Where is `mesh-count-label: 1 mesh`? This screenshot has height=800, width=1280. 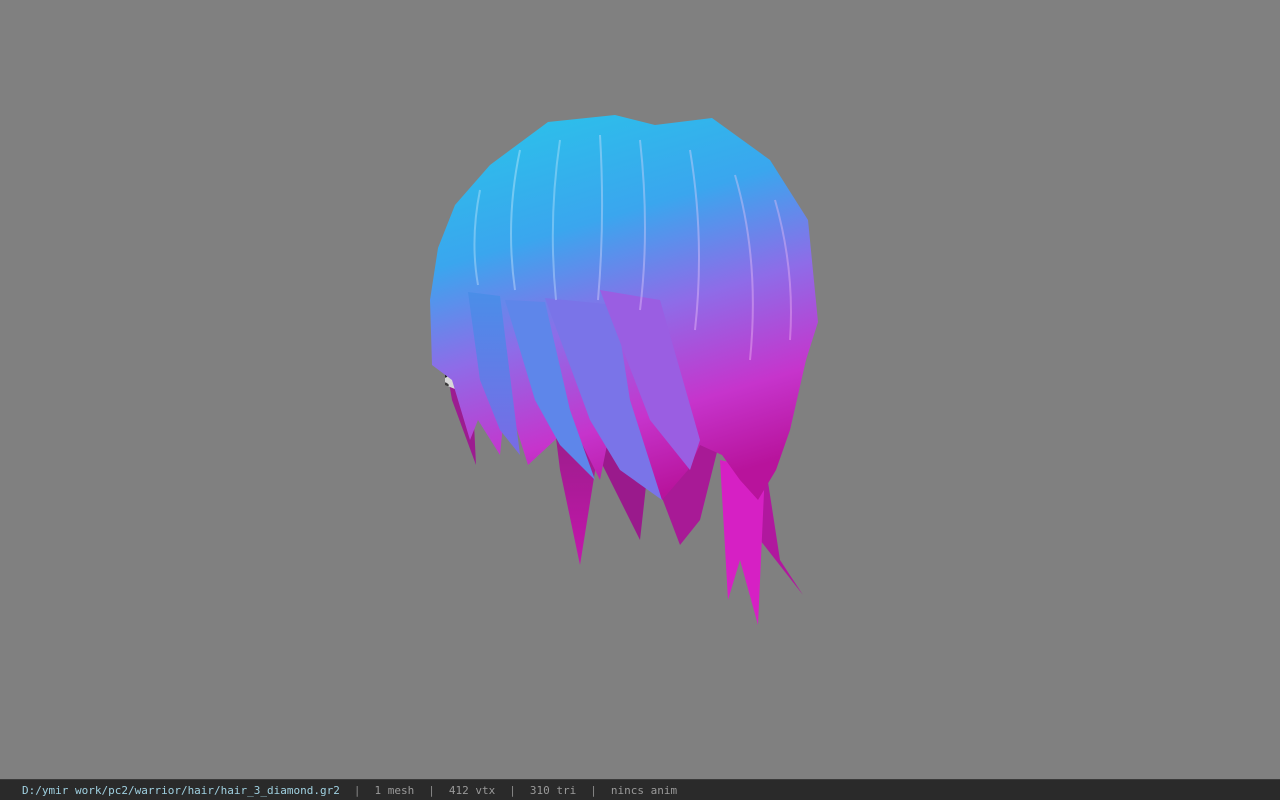
mesh-count-label: 1 mesh is located at coordinates (394, 790).